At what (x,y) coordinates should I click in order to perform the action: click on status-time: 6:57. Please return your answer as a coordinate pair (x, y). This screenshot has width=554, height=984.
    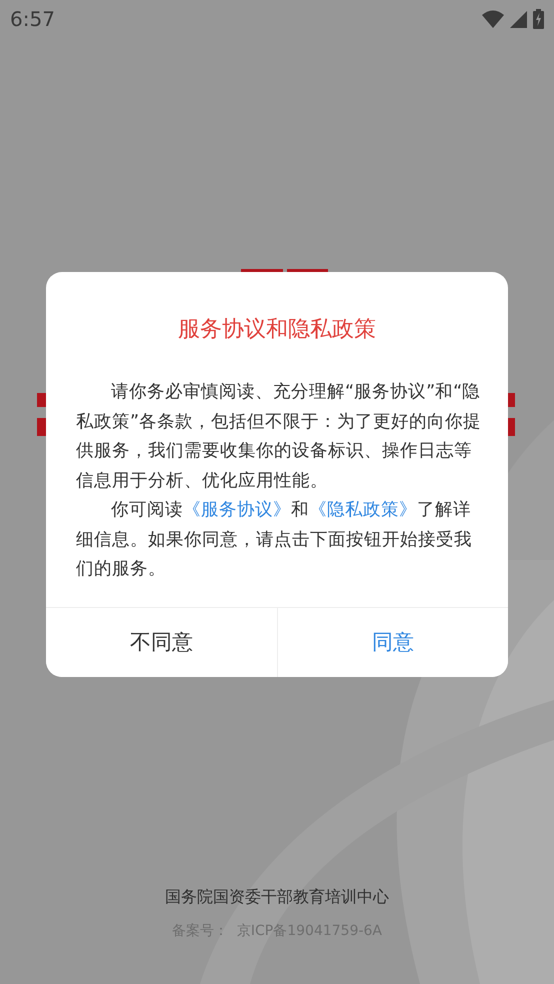
    Looking at the image, I should click on (32, 19).